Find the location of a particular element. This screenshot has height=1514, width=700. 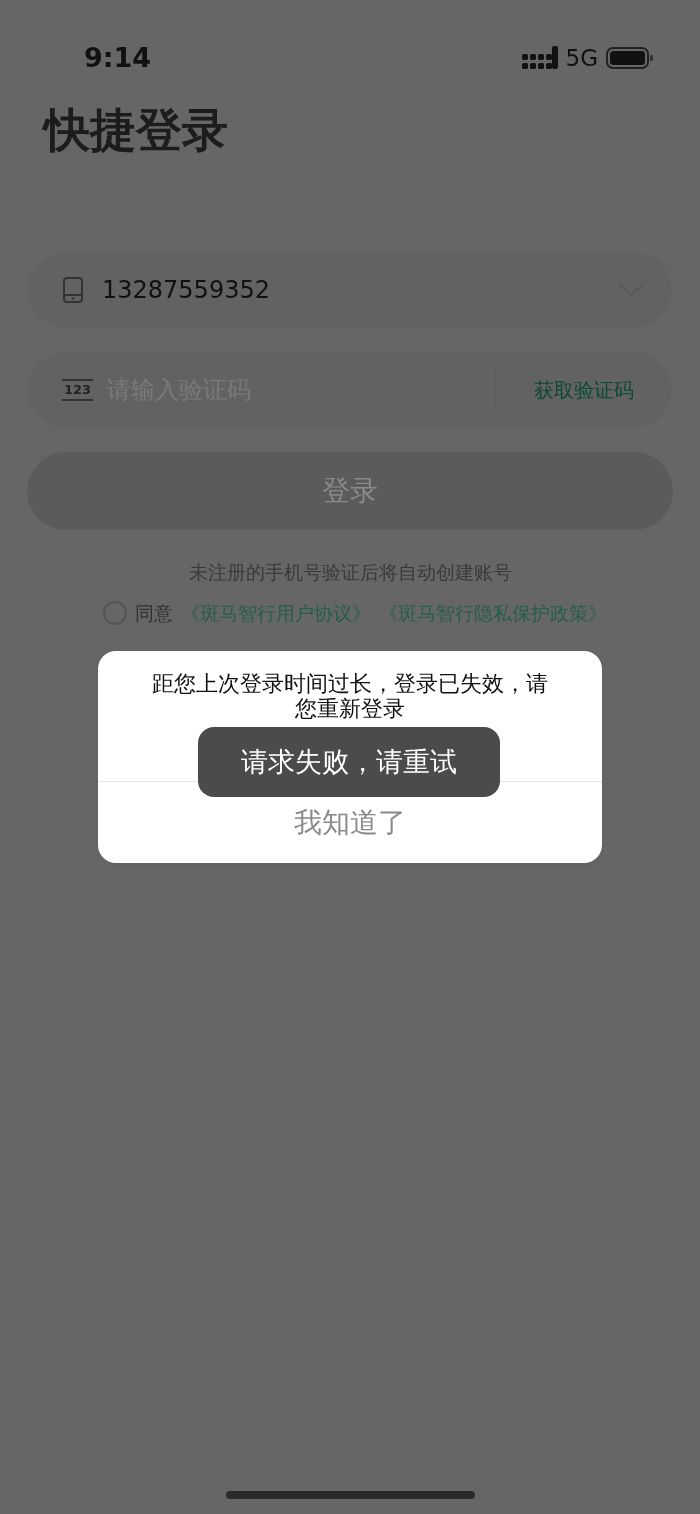

page-title: 快捷登录 is located at coordinates (135, 130).